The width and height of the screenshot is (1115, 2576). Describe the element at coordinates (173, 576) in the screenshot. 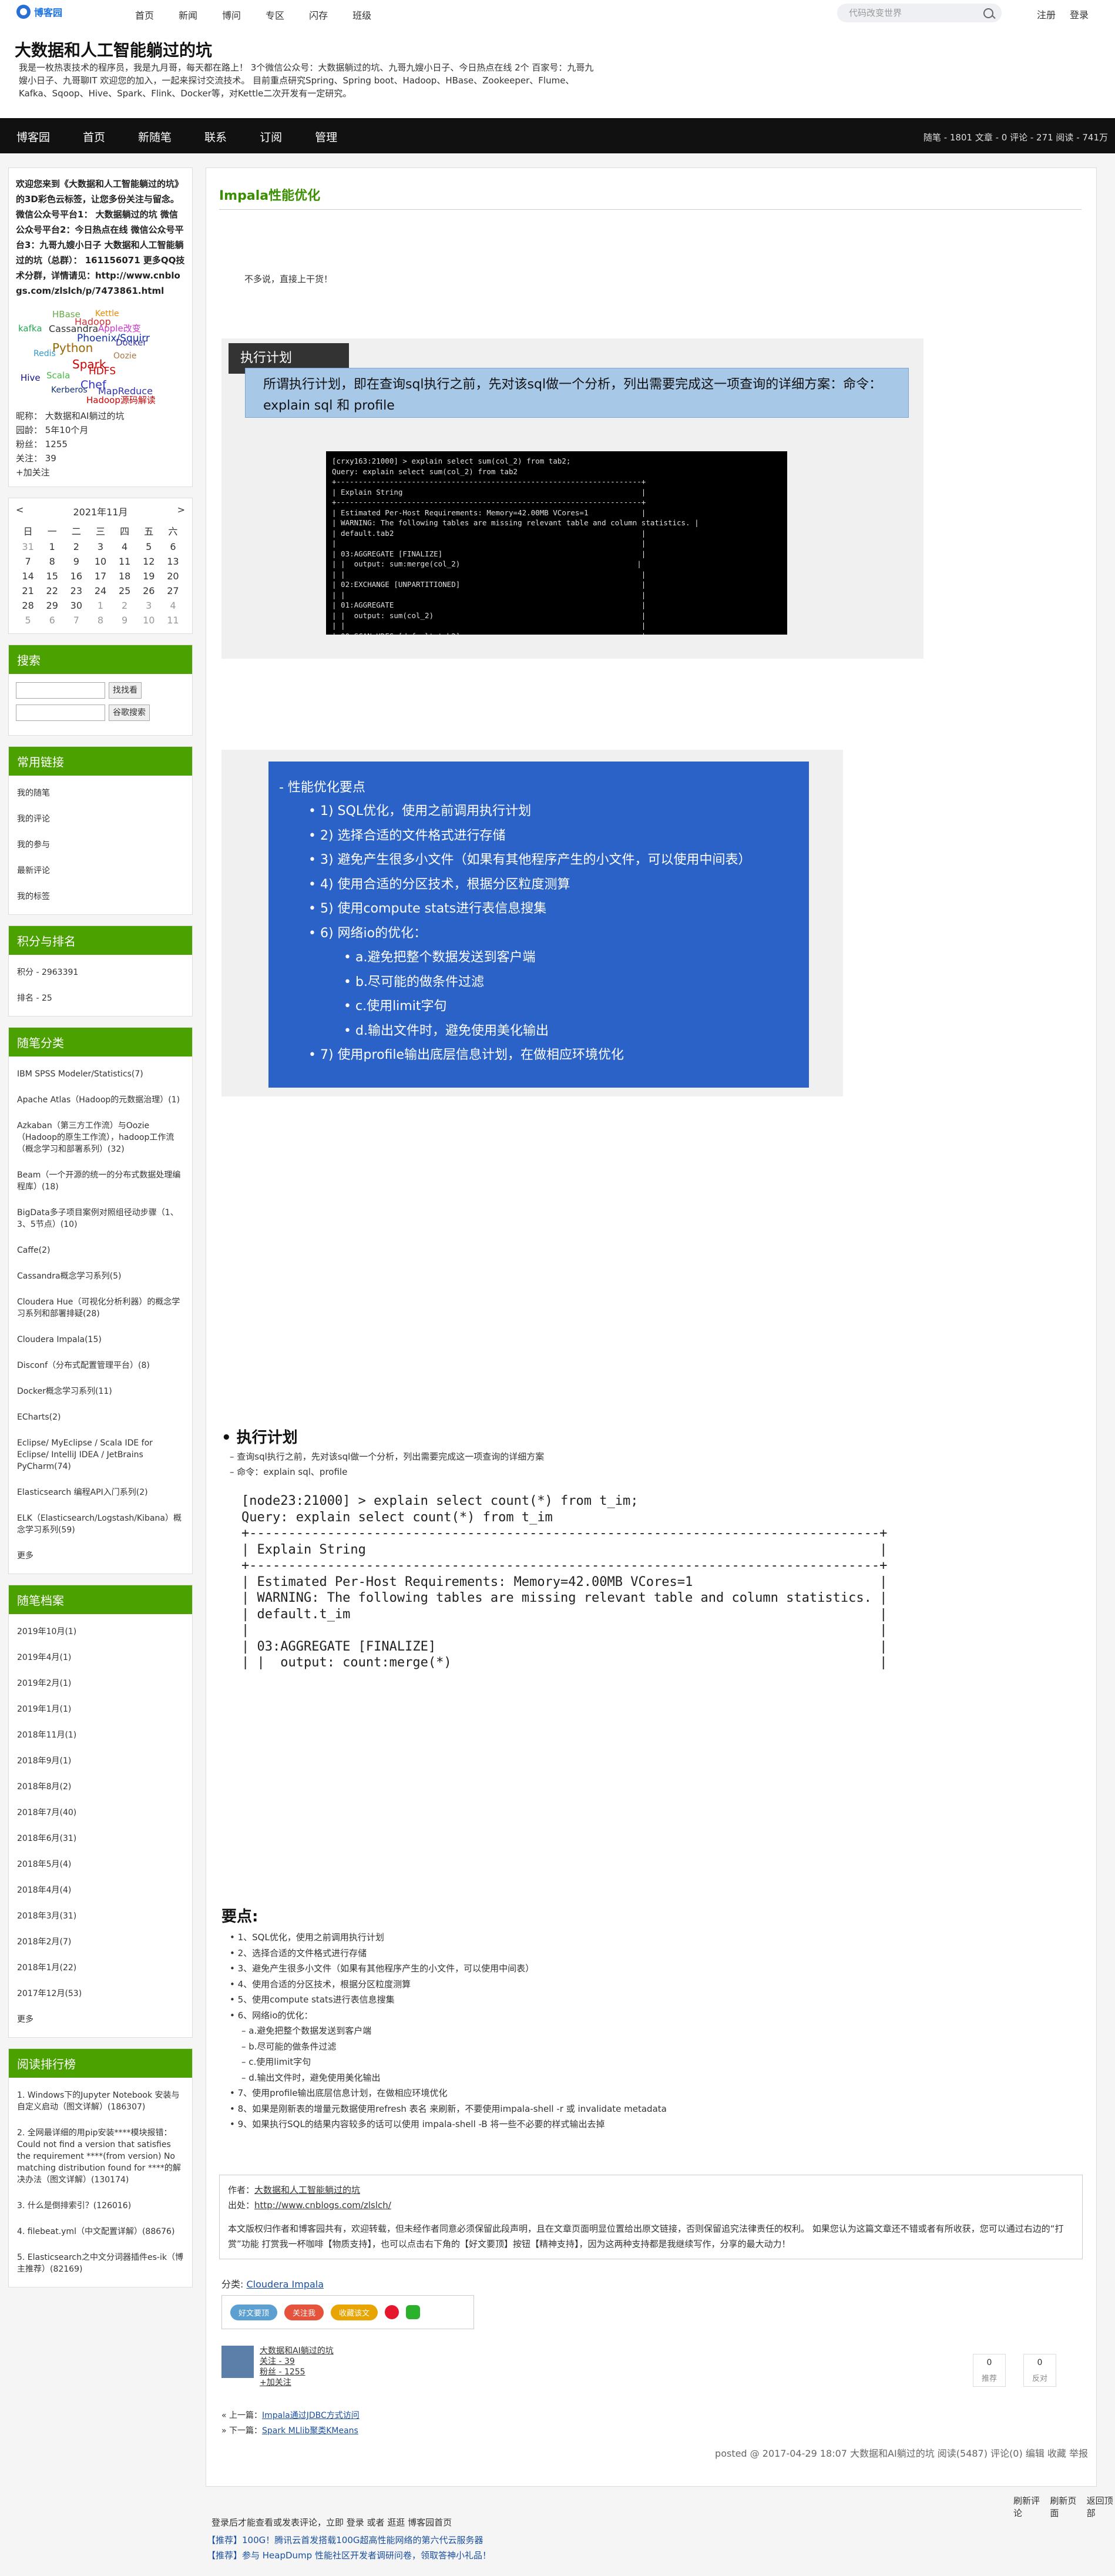

I see `calendar-day: 20` at that location.